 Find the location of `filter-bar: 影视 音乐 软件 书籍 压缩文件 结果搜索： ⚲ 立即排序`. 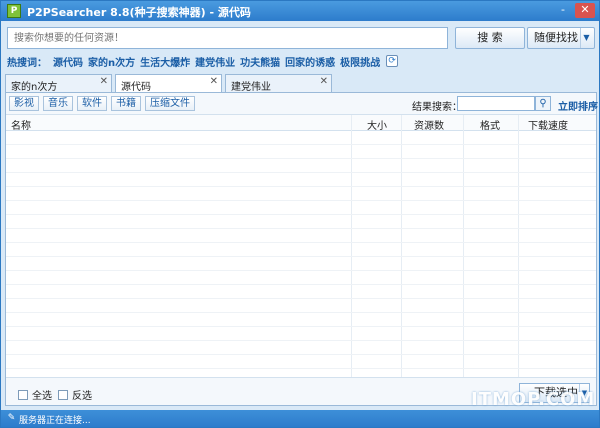

filter-bar: 影视 音乐 软件 书籍 压缩文件 结果搜索： ⚲ 立即排序 is located at coordinates (302, 104).